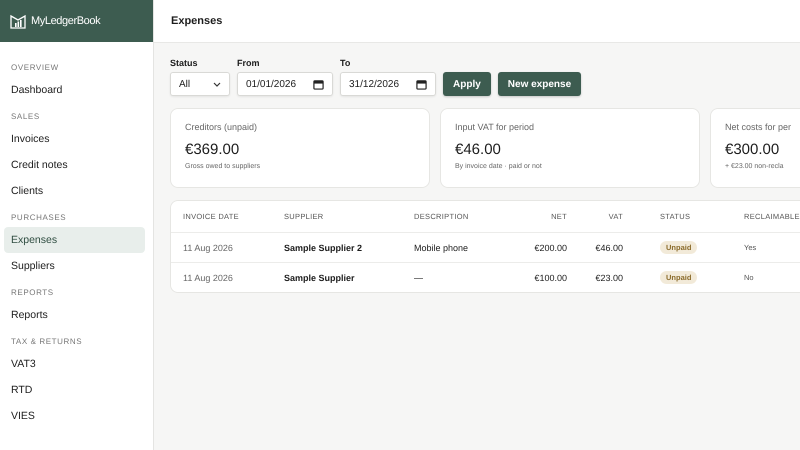 The width and height of the screenshot is (800, 450). Describe the element at coordinates (752, 149) in the screenshot. I see `card-value: €300.00` at that location.